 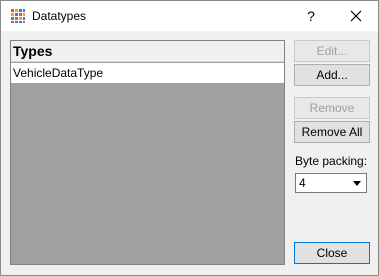 I want to click on help-button: ?, so click(x=311, y=16).